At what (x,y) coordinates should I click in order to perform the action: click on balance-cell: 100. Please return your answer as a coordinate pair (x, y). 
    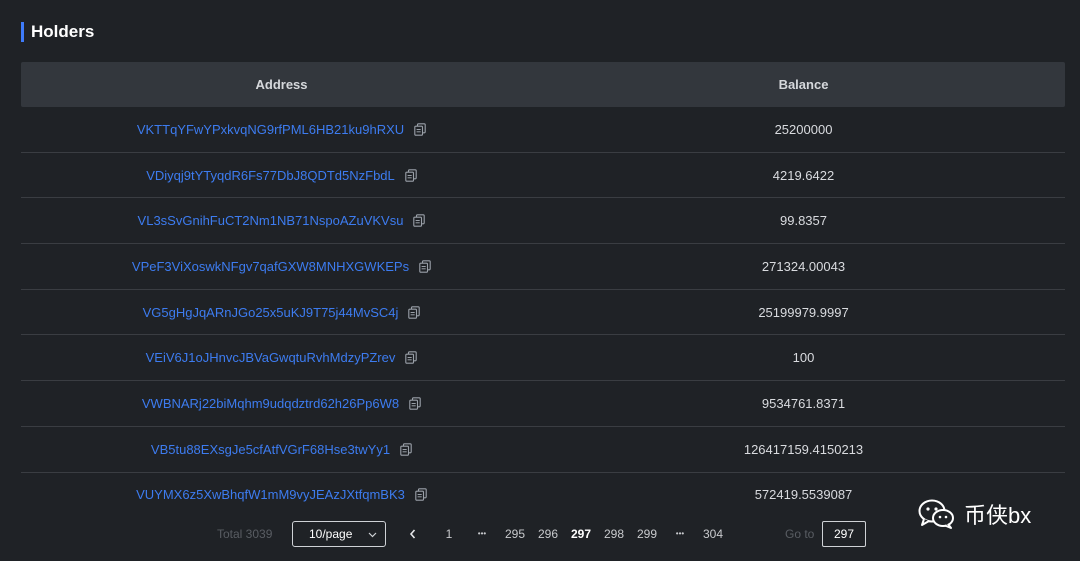
    Looking at the image, I should click on (803, 358).